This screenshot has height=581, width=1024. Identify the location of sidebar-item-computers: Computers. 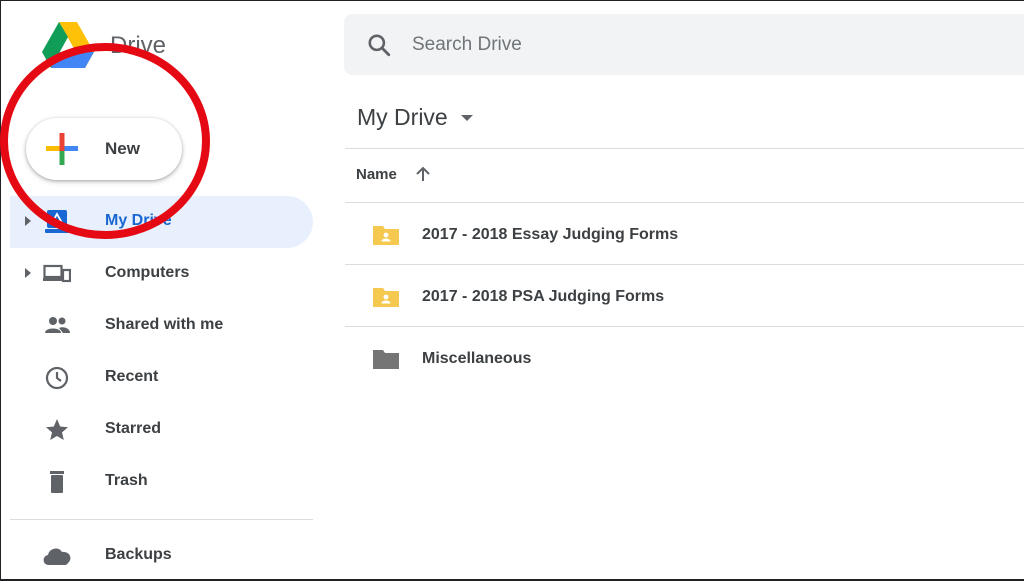
(161, 274).